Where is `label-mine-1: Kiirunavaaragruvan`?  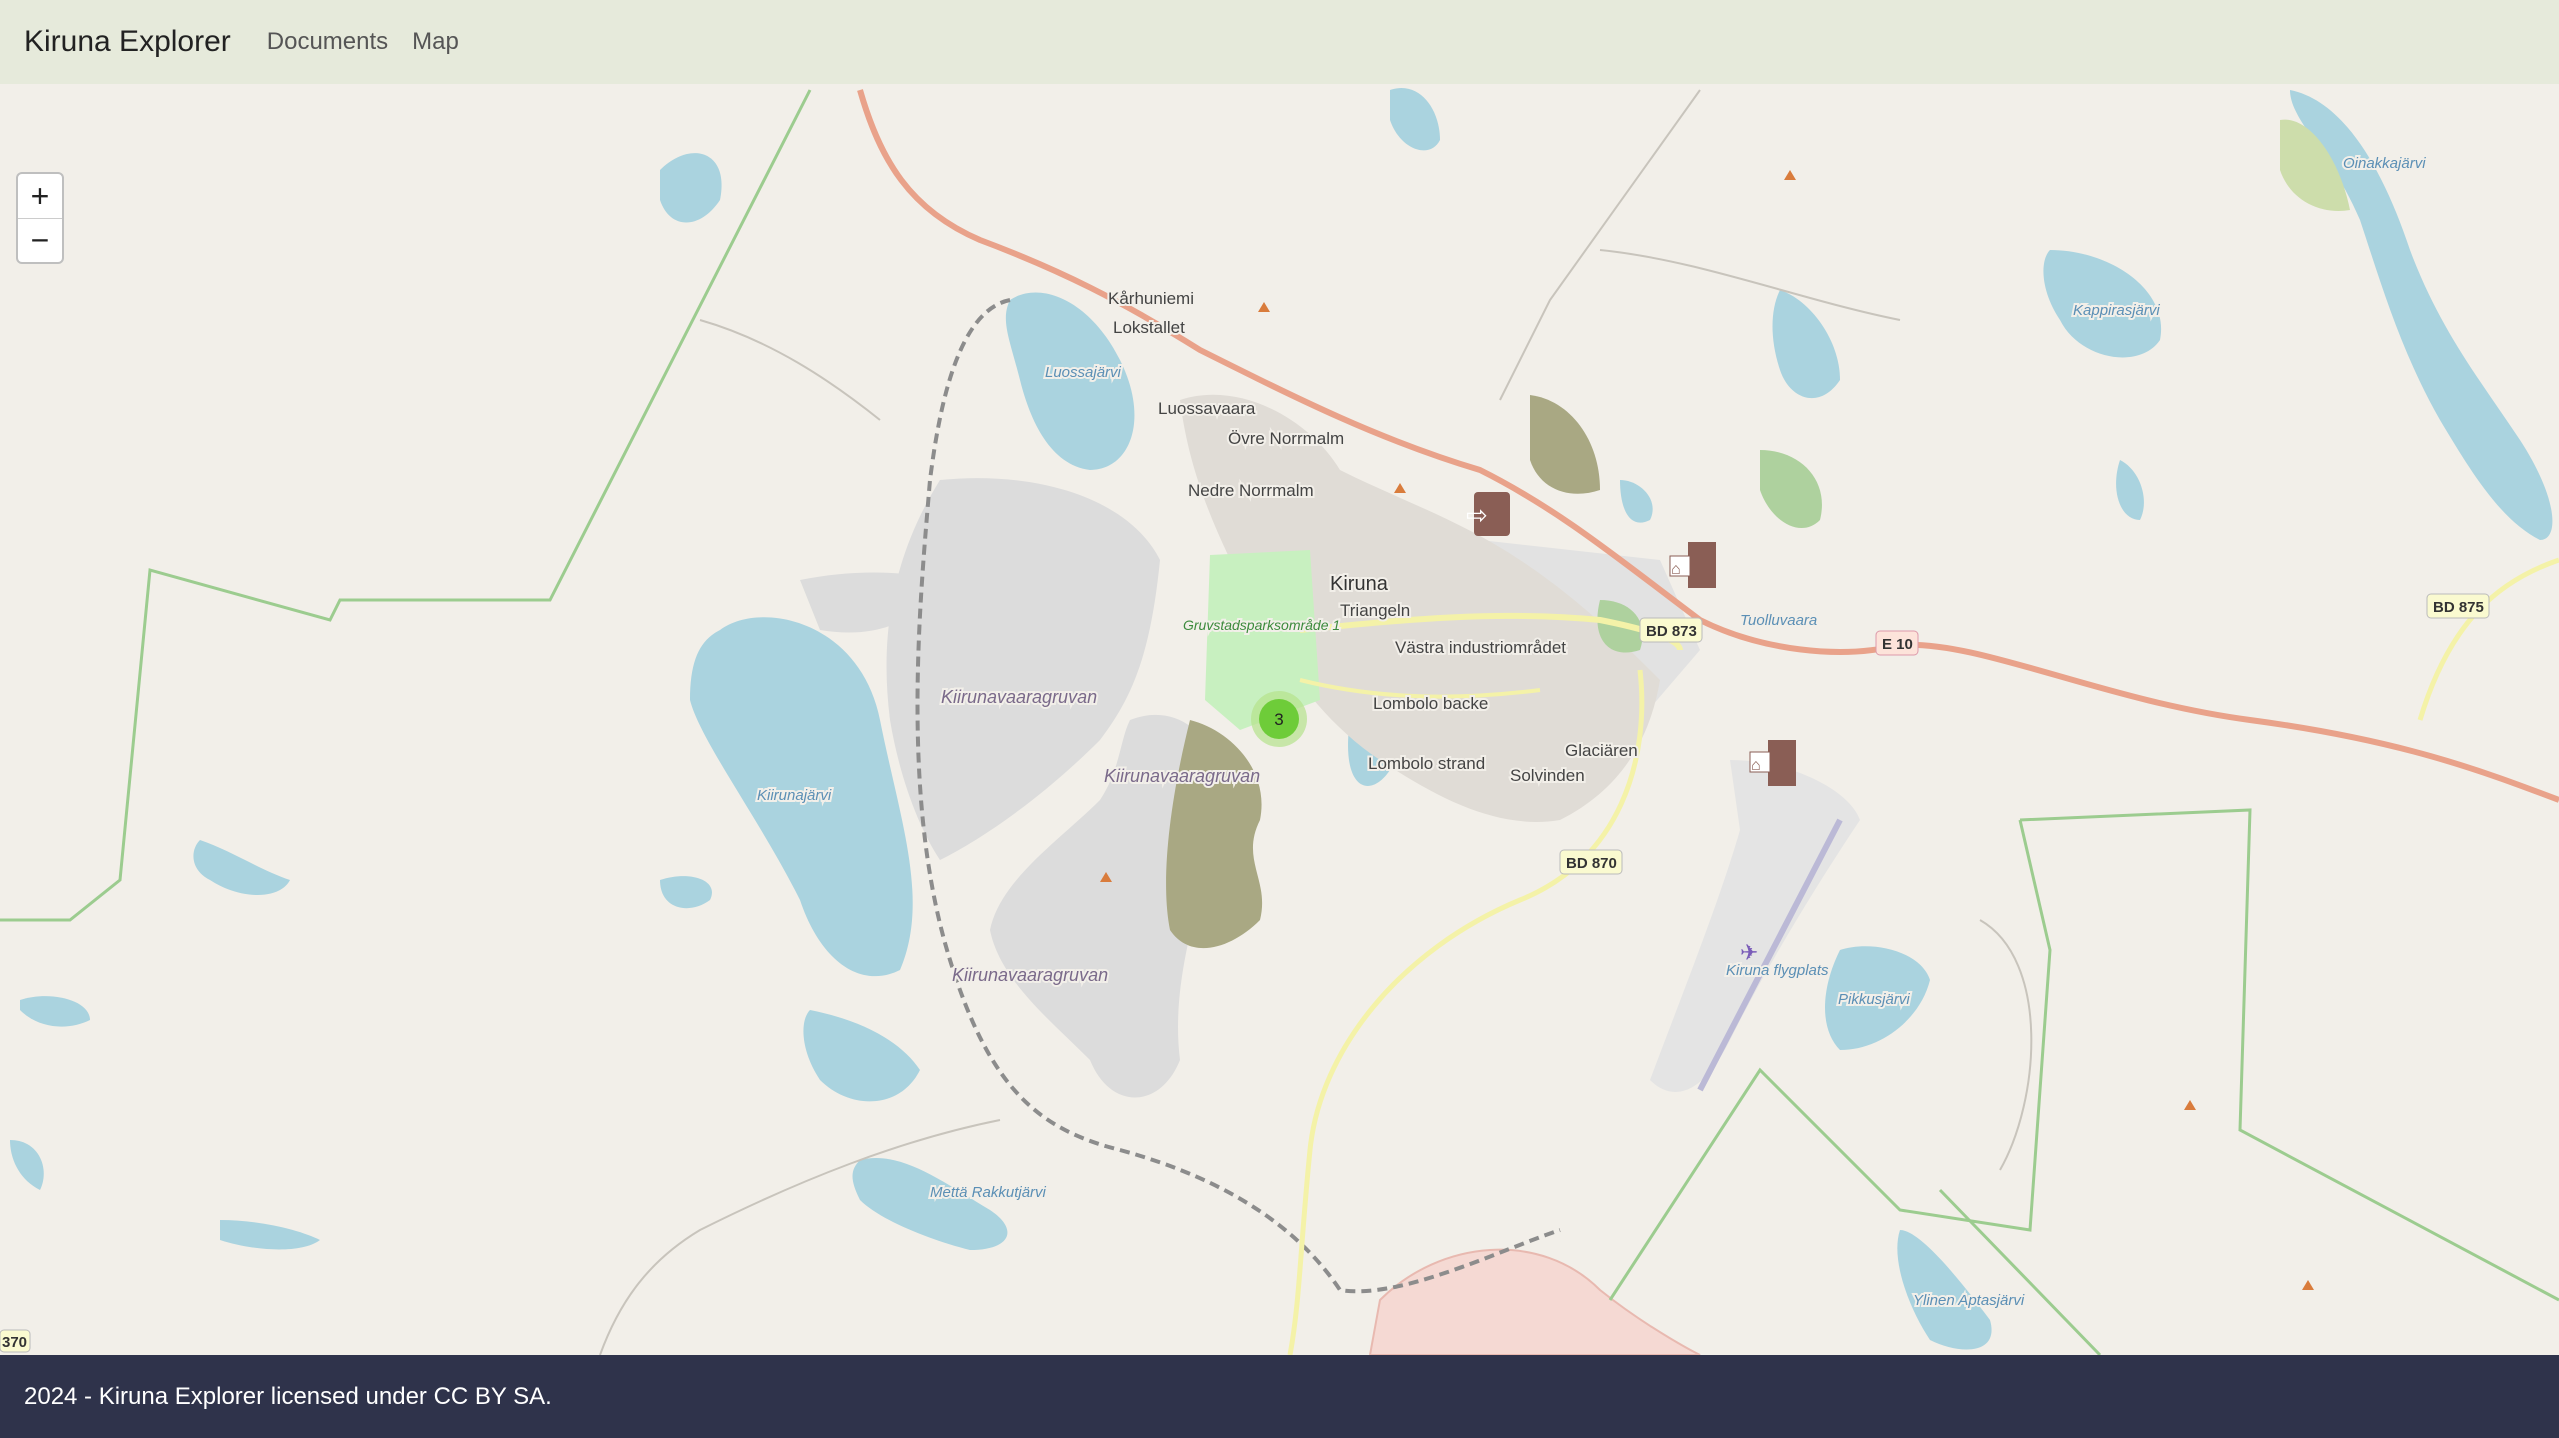 label-mine-1: Kiirunavaaragruvan is located at coordinates (1019, 697).